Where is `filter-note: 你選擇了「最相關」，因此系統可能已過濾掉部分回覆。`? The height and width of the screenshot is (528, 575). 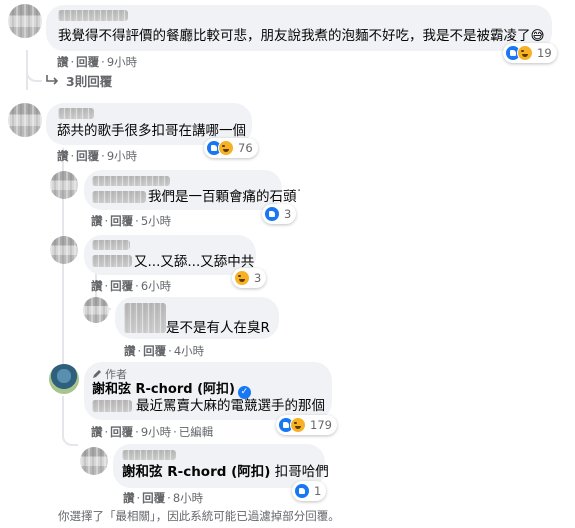 filter-note: 你選擇了「最相關」，因此系統可能已過濾掉部分回覆。 is located at coordinates (199, 516).